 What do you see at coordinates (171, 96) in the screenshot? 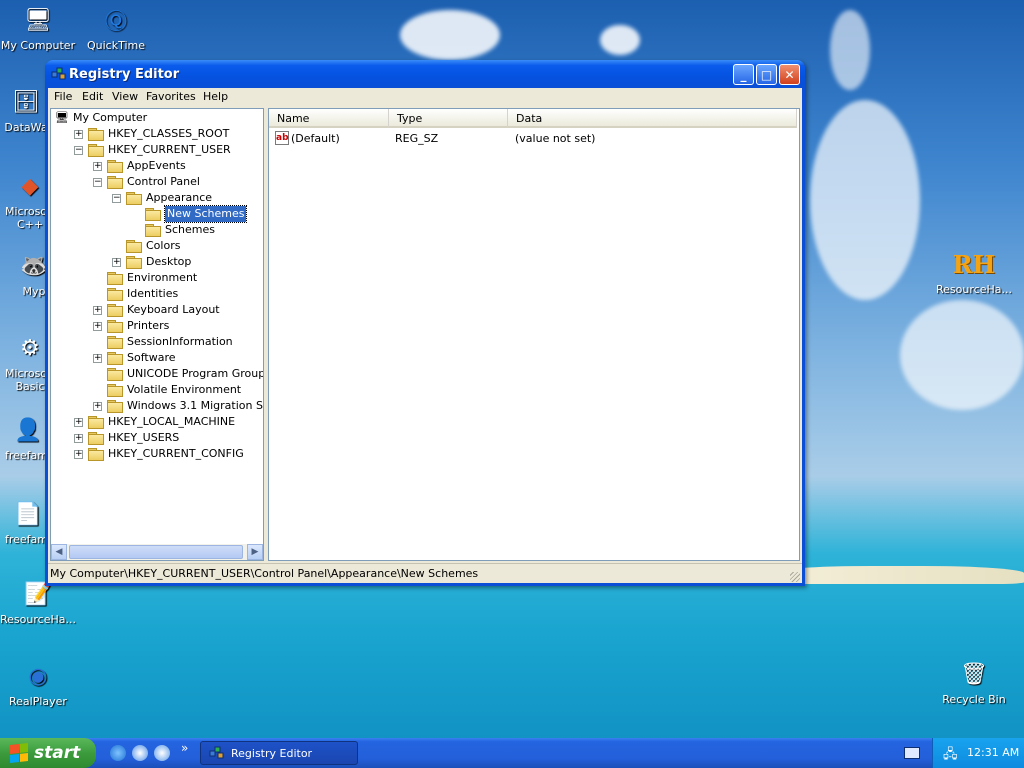
I see `menu-favorites: Favorites` at bounding box center [171, 96].